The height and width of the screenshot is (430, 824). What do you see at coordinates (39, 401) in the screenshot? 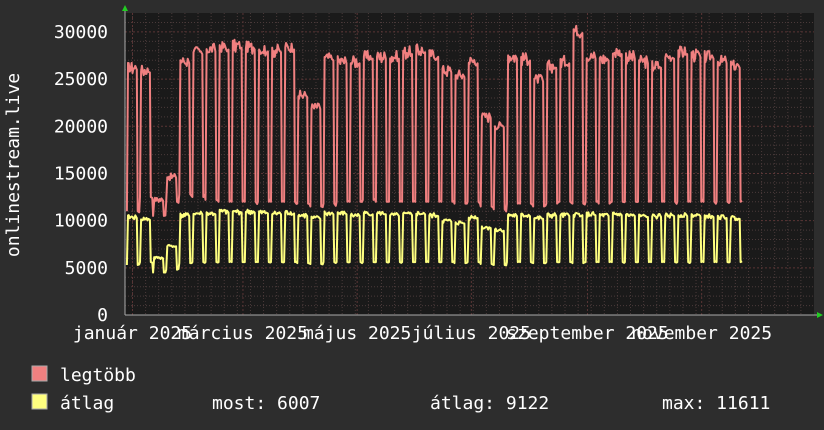
I see `legend-swatch-atlag` at bounding box center [39, 401].